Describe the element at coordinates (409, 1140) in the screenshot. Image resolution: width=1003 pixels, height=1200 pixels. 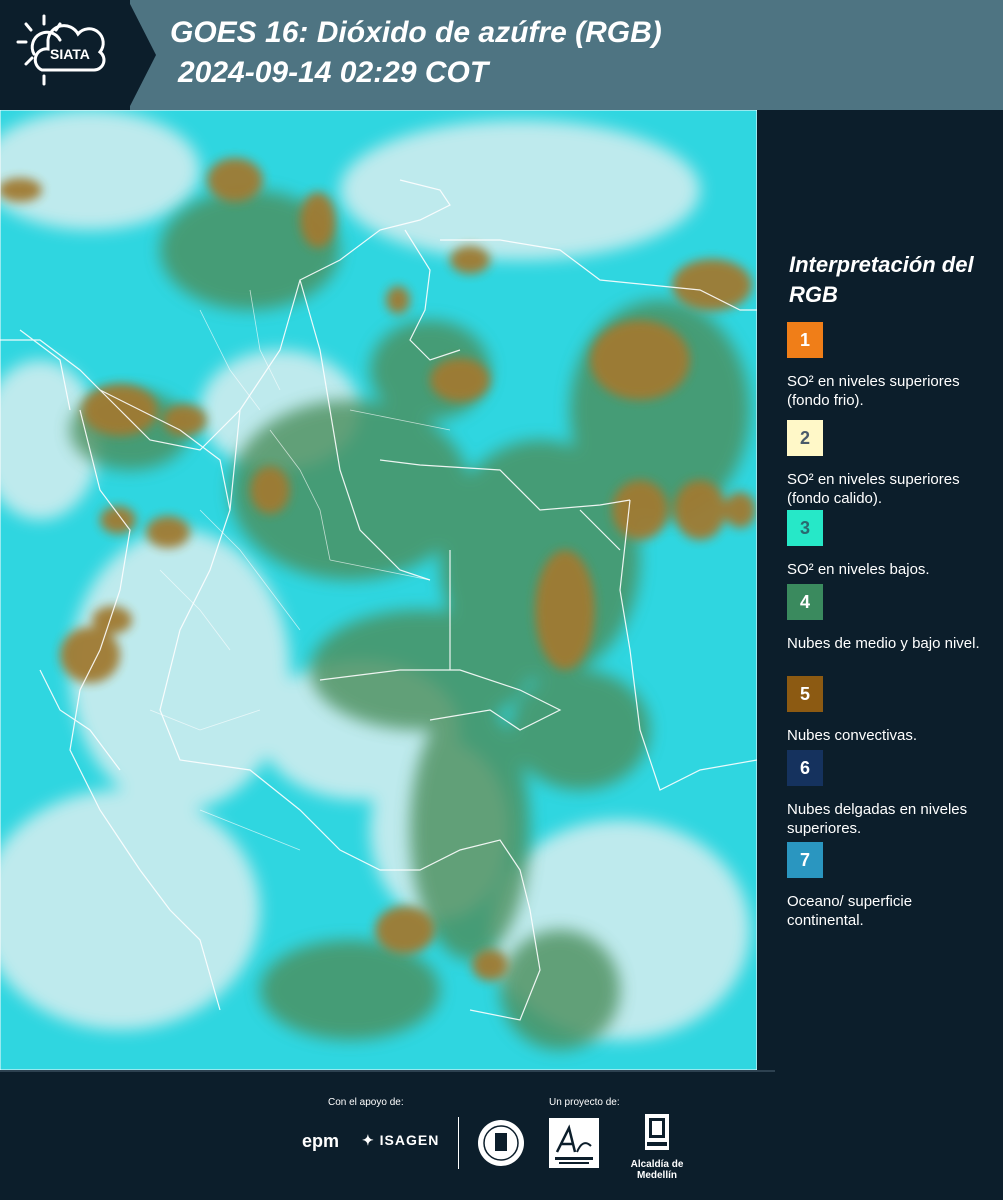
I see `isagen-logo-text: ISAGEN` at that location.